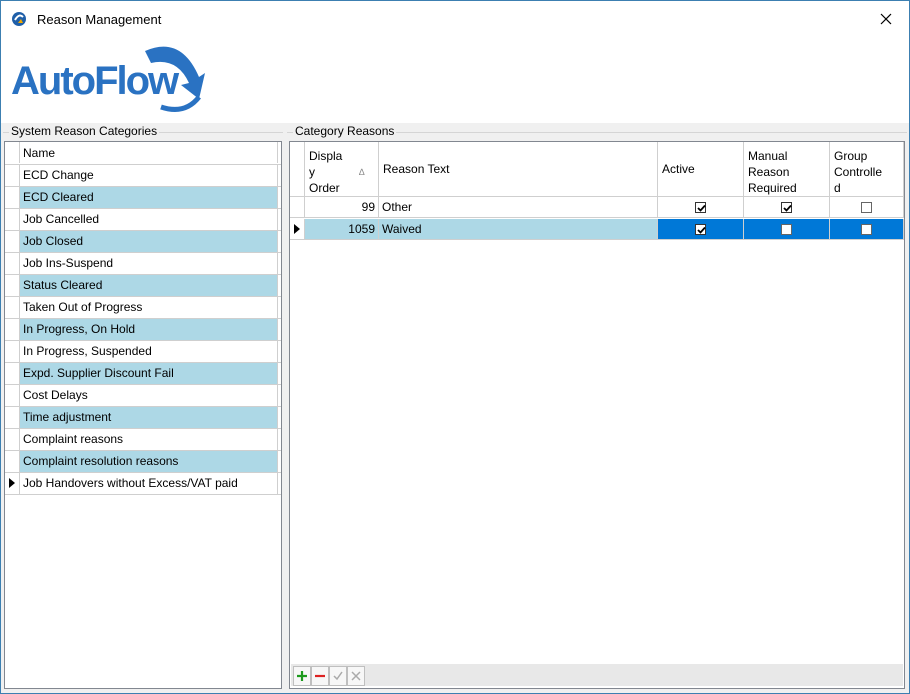 The height and width of the screenshot is (694, 910). I want to click on minus-icon, so click(320, 676).